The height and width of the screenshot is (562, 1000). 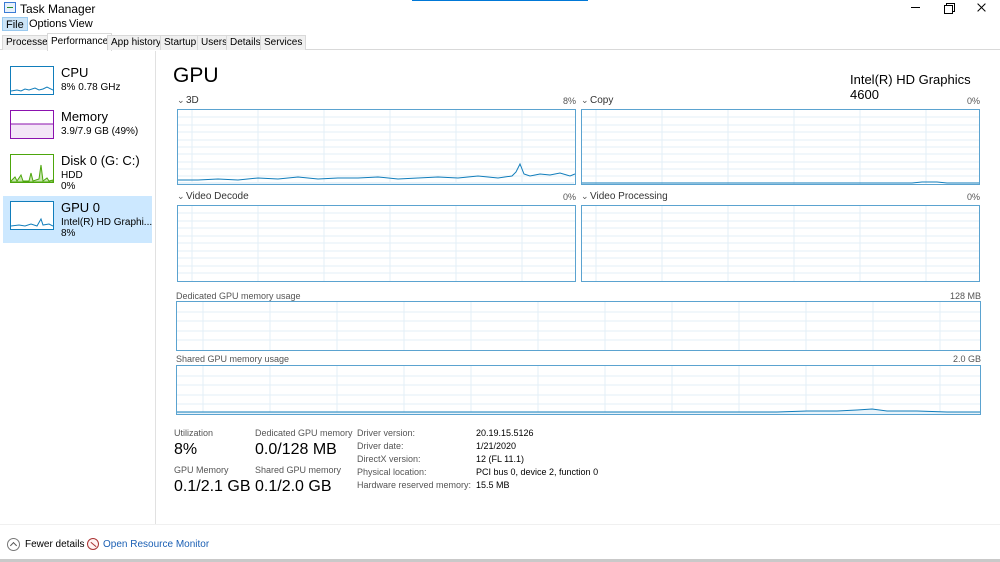 I want to click on page-title: GPU, so click(x=196, y=75).